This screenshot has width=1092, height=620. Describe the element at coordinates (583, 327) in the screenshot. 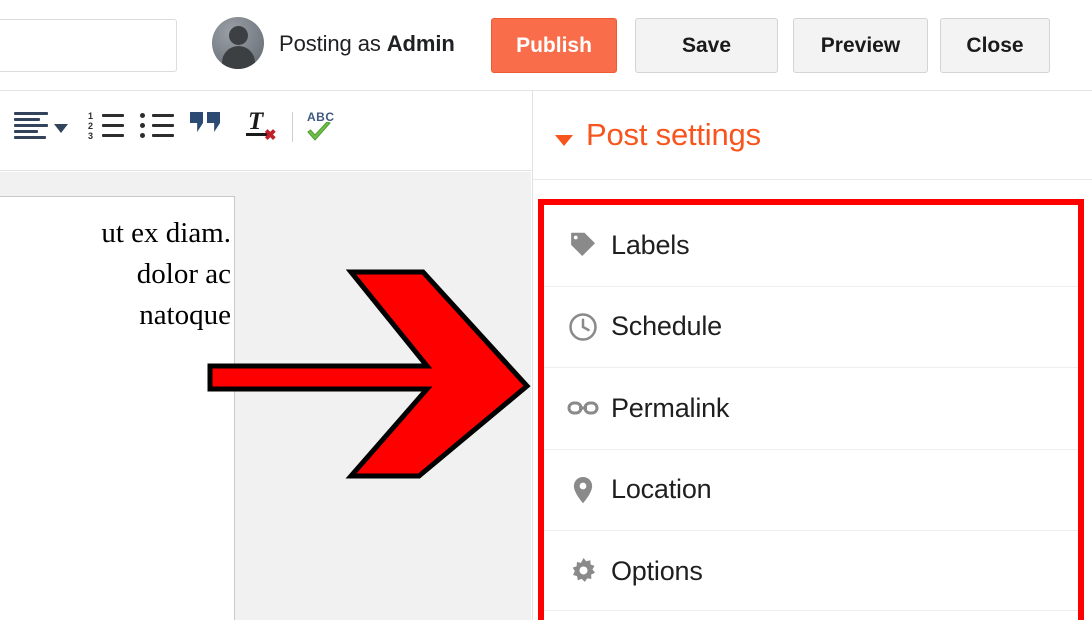

I see `clock-icon` at that location.